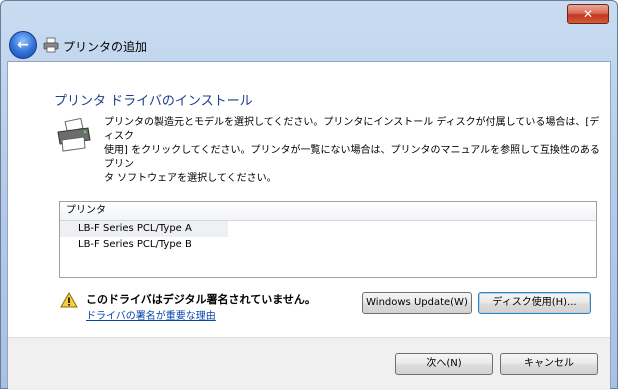  I want to click on section-heading: プリンタ ドライバのインストール, so click(153, 101).